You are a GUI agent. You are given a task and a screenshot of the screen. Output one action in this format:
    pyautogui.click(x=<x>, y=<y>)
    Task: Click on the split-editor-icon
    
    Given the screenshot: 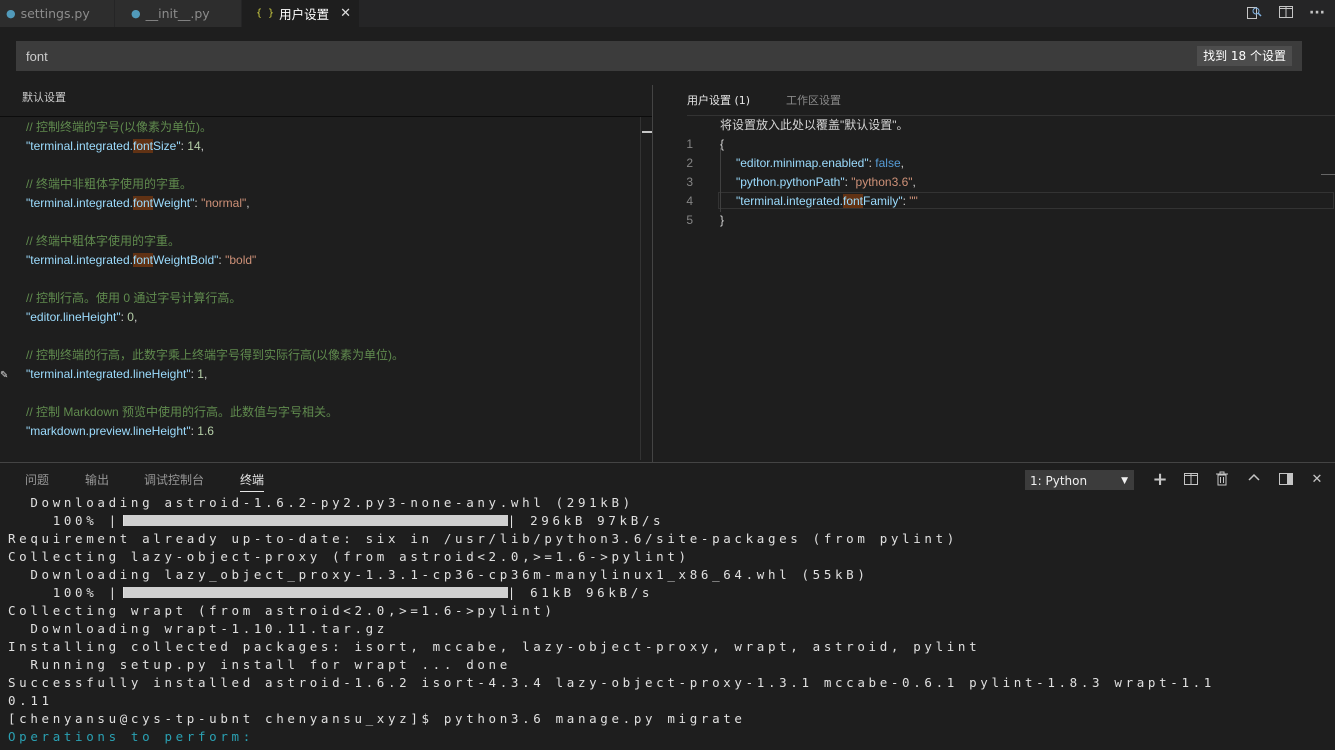 What is the action you would take?
    pyautogui.click(x=1286, y=13)
    